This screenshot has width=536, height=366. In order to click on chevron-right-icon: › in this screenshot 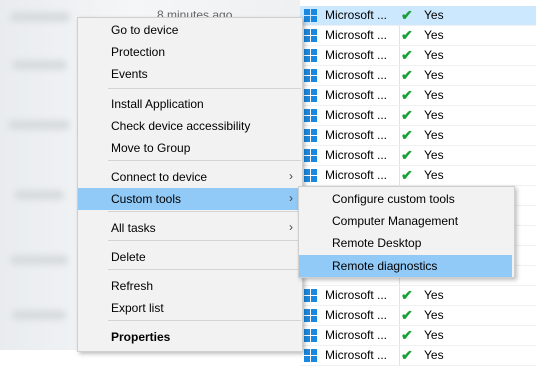, I will do `click(291, 198)`.